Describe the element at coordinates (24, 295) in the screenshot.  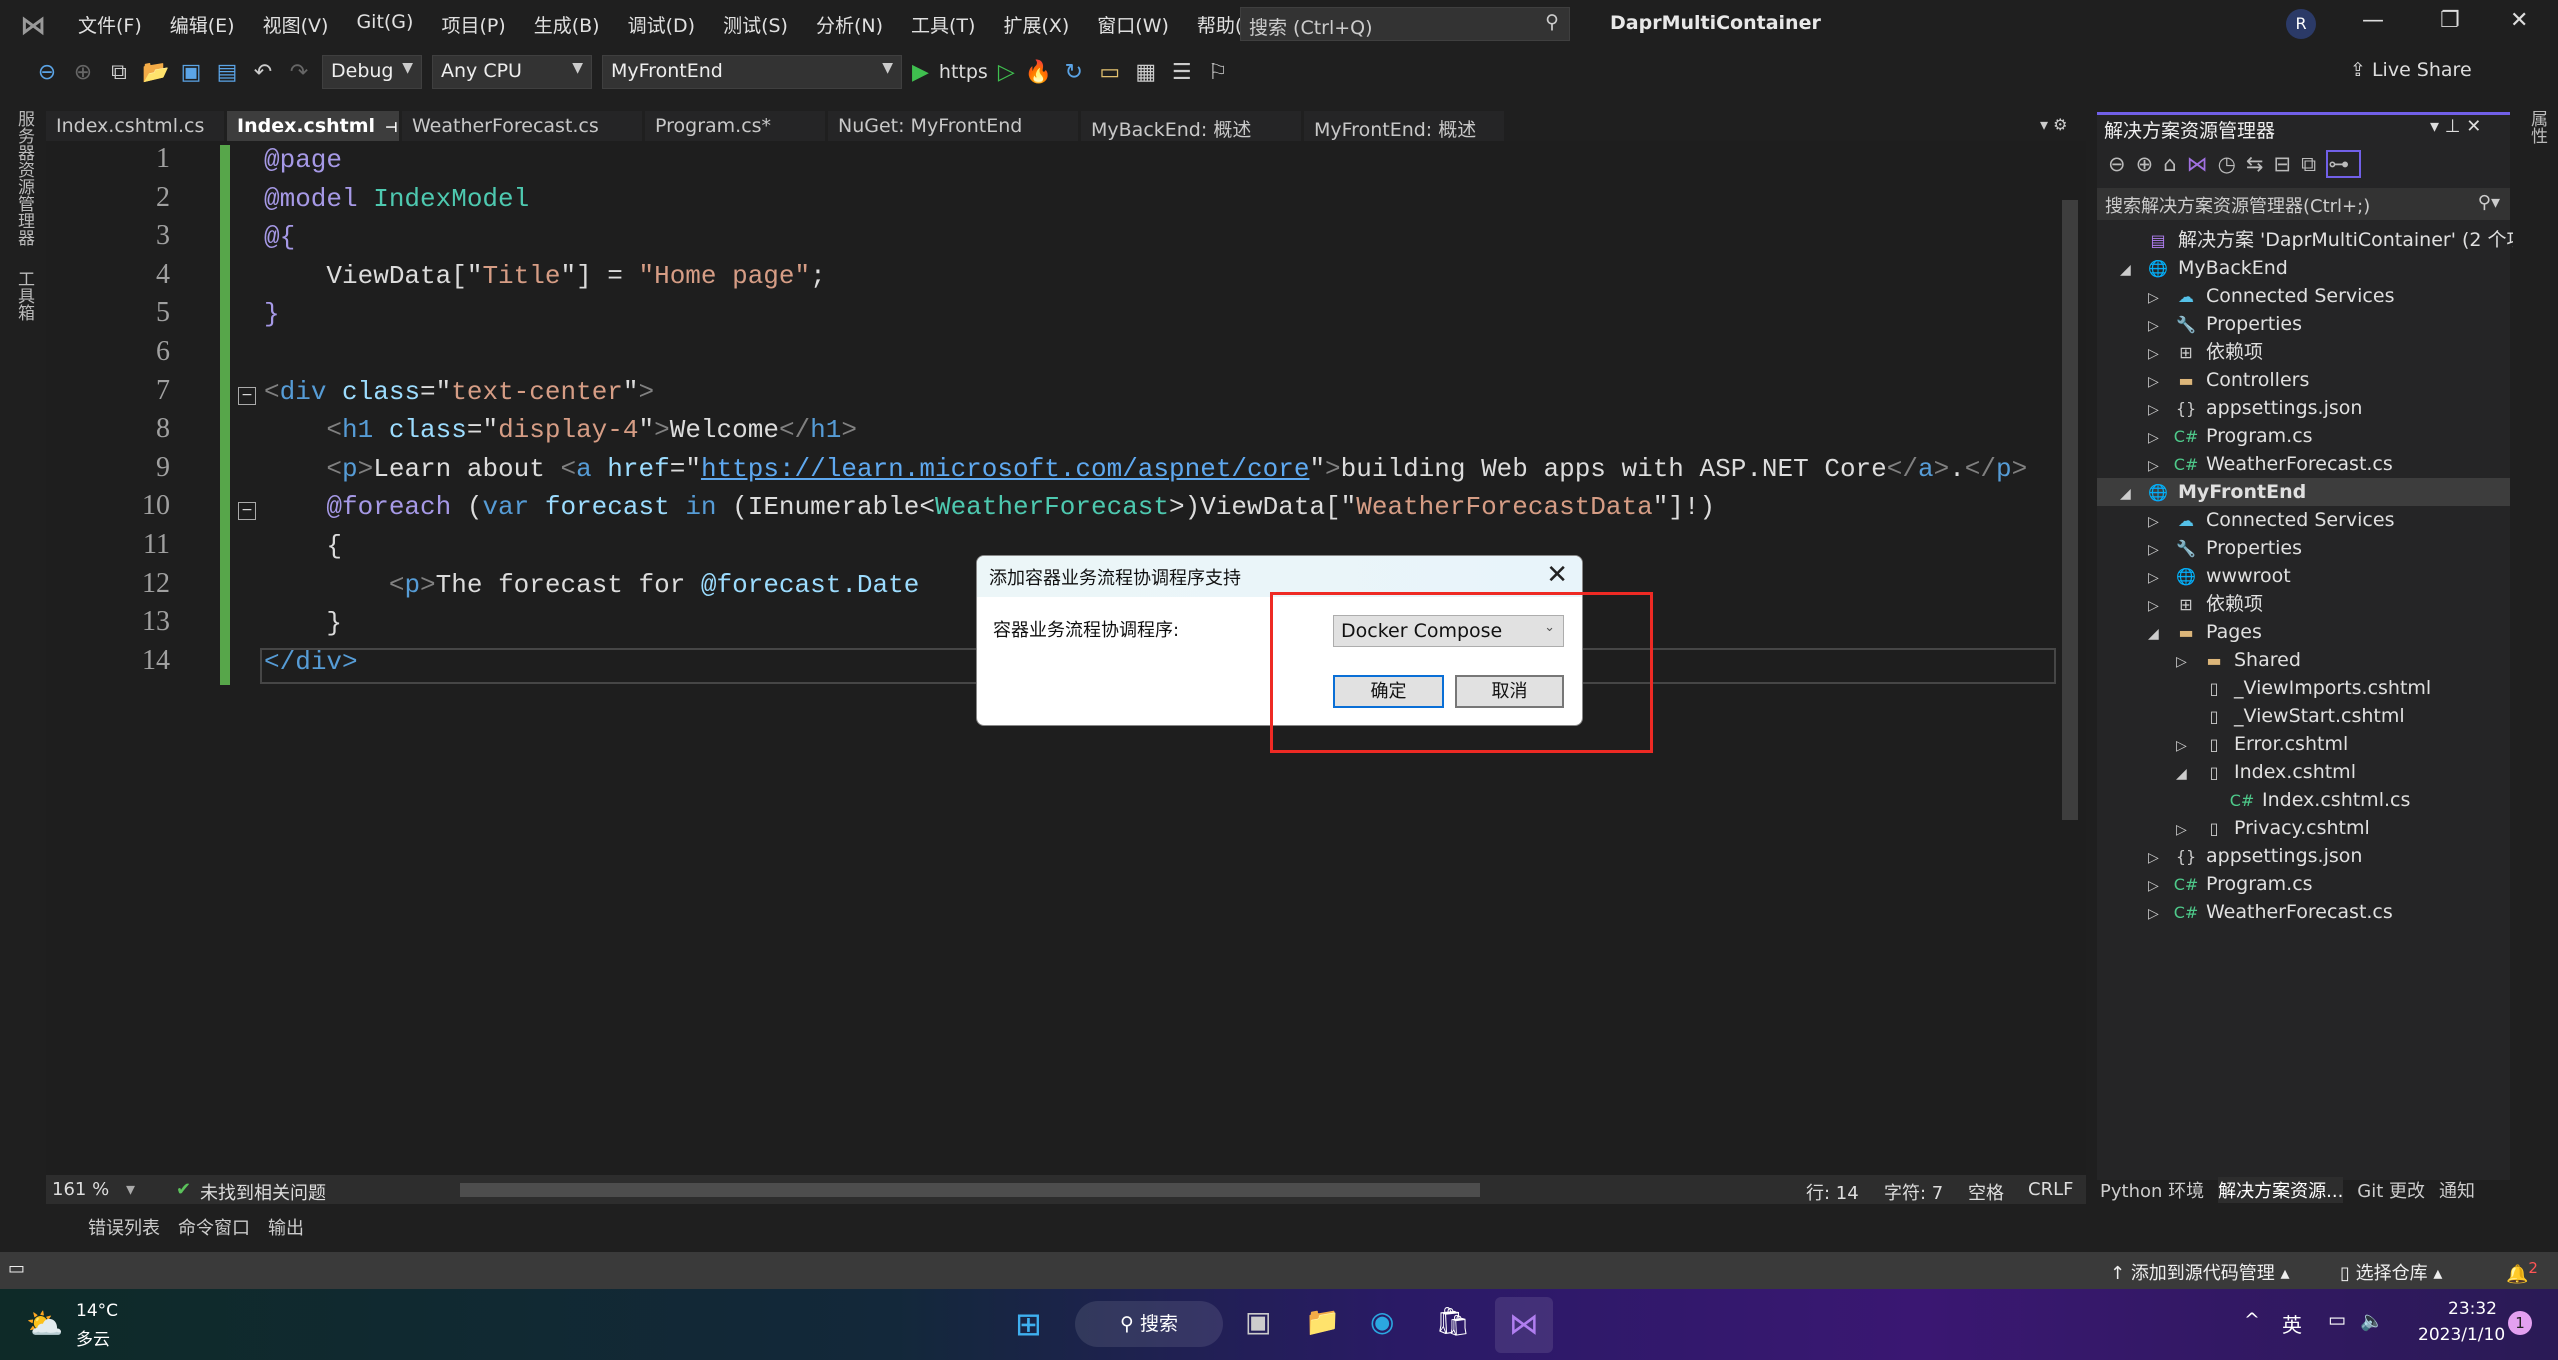
I see `toolbox-tab: 工具箱` at that location.